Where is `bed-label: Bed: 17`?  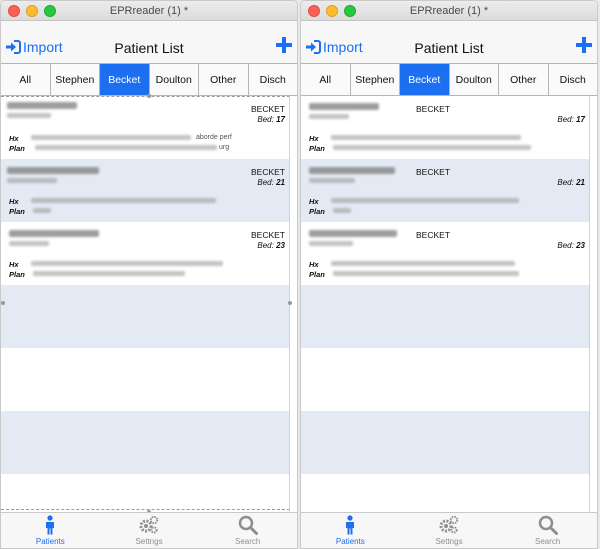 bed-label: Bed: 17 is located at coordinates (571, 119).